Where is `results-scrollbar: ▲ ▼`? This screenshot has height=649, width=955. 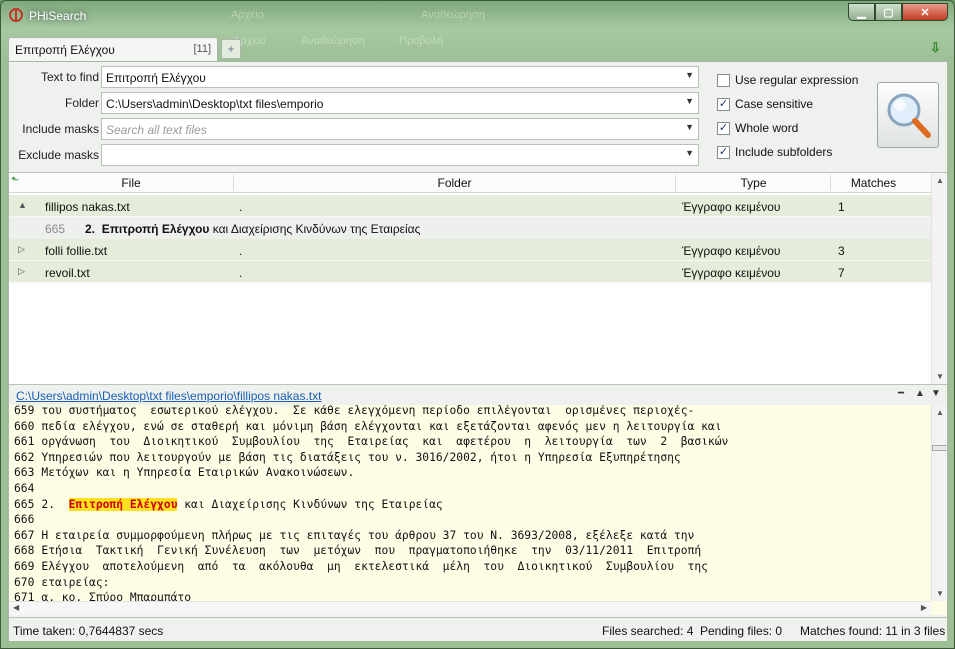 results-scrollbar: ▲ ▼ is located at coordinates (939, 278).